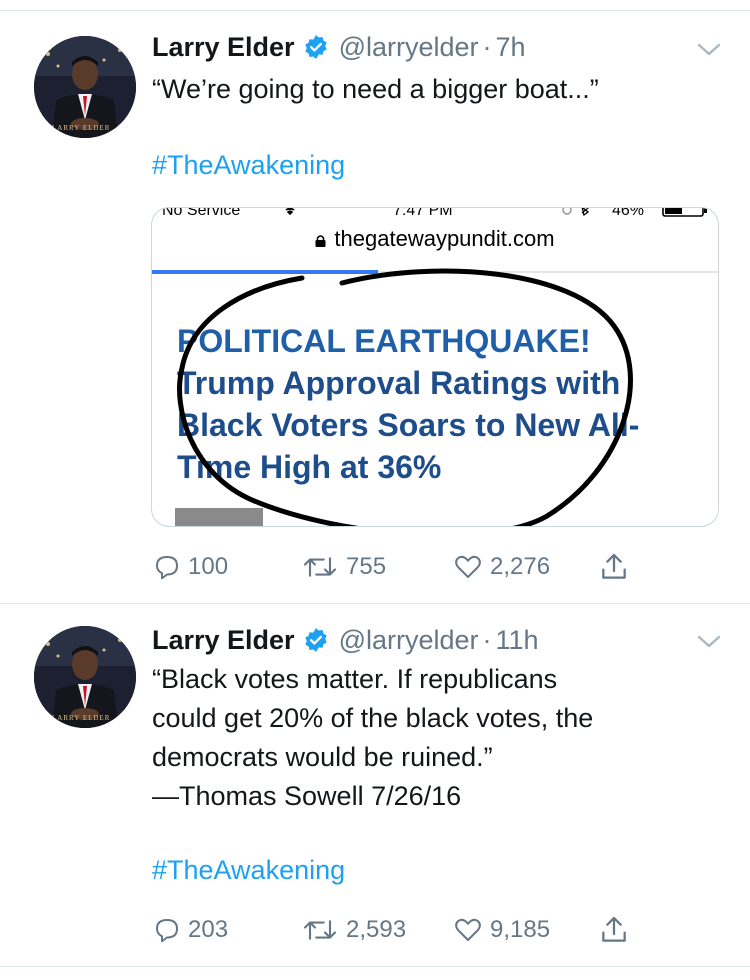  What do you see at coordinates (343, 567) in the screenshot?
I see `retweet-button: 755` at bounding box center [343, 567].